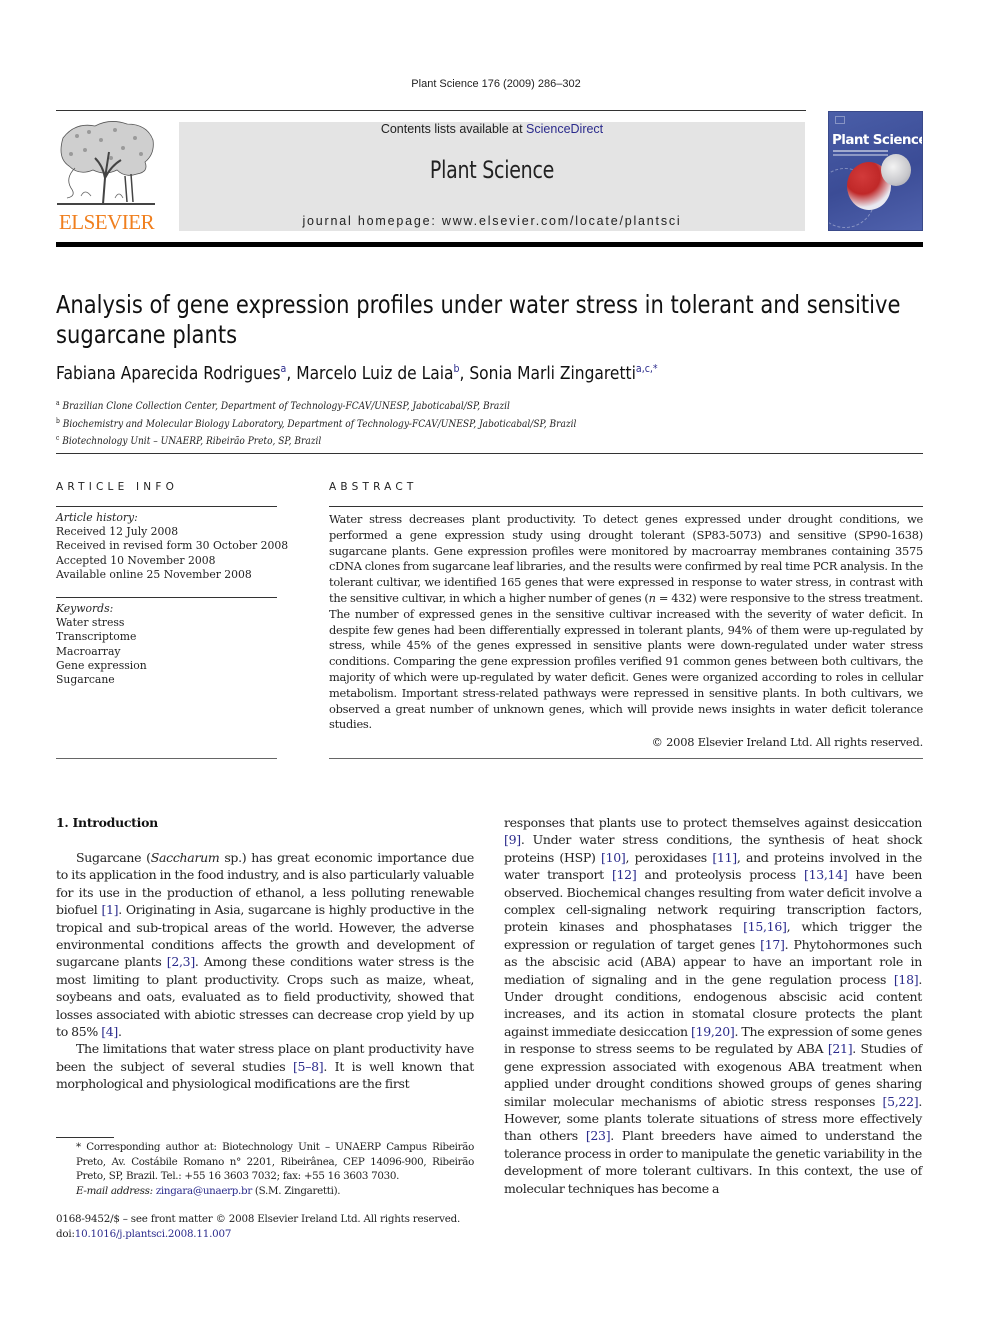 Image resolution: width=992 pixels, height=1323 pixels. Describe the element at coordinates (374, 373) in the screenshot. I see `author-name: Marcelo Luiz de Laia` at that location.